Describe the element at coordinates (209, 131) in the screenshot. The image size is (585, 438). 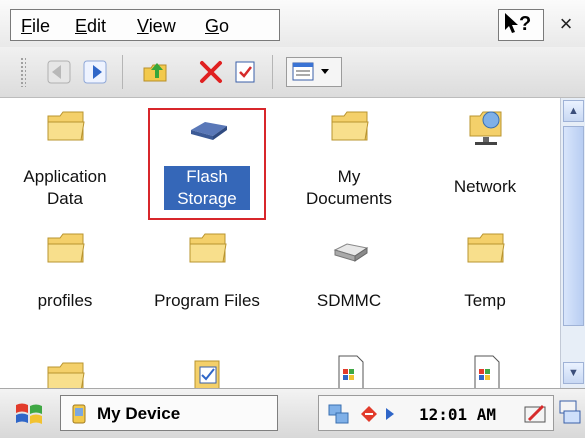
I see `flash-storage-icon` at that location.